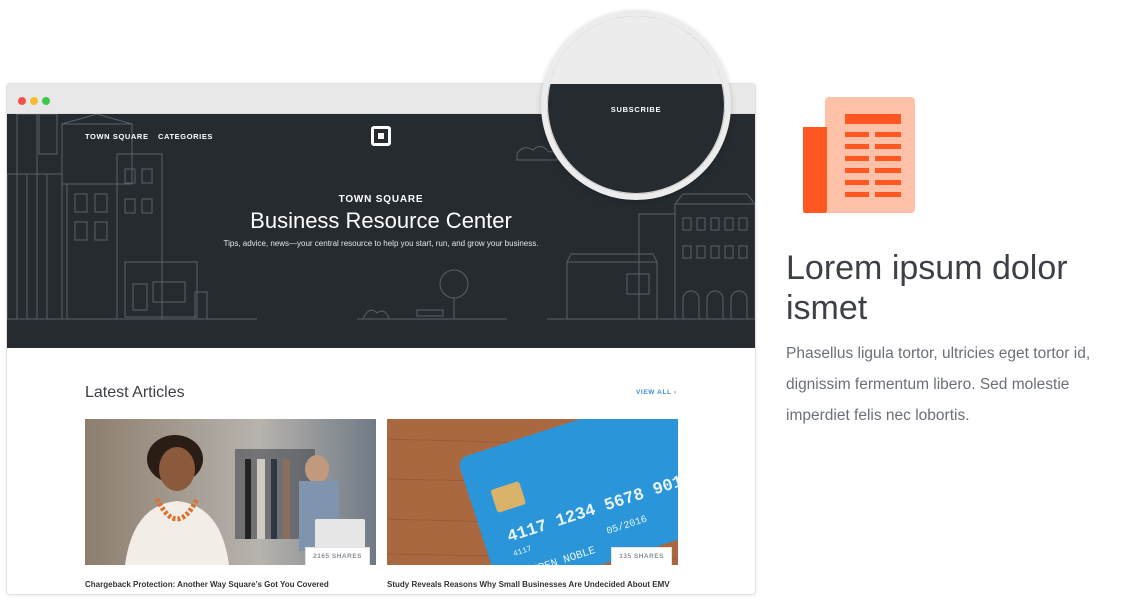 This screenshot has height=601, width=1135. Describe the element at coordinates (927, 288) in the screenshot. I see `feature-title: Lorem ipsum dolor ismet` at that location.